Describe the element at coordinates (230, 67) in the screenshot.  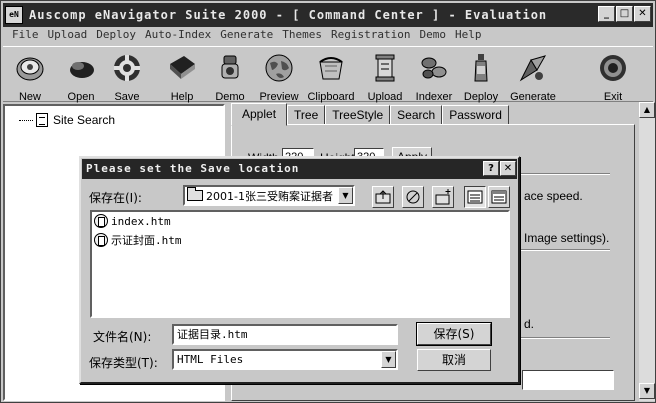
I see `demo-icon` at that location.